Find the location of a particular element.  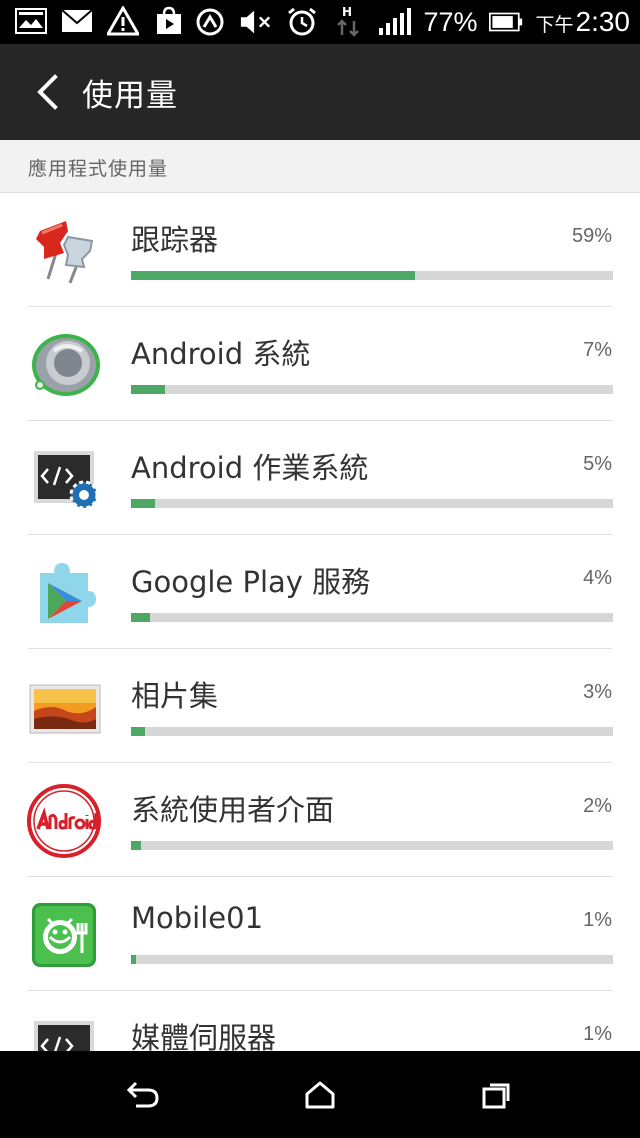

list-item: Mobile01 1% is located at coordinates (320, 934).